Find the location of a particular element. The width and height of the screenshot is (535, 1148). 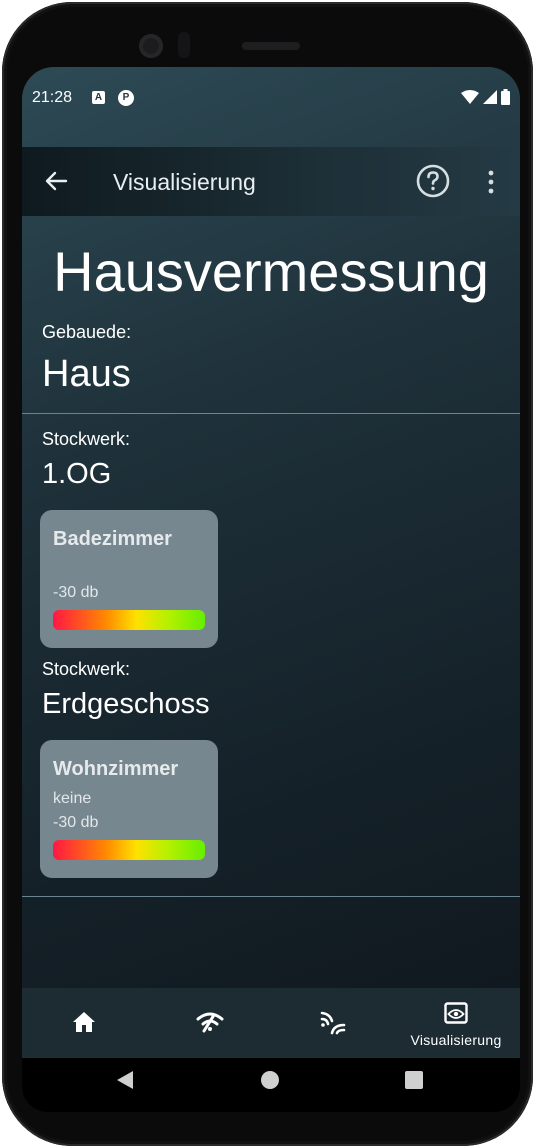

building-label: Gebauede: is located at coordinates (87, 332).